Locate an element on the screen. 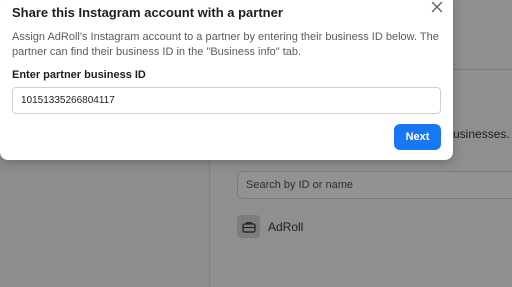 This screenshot has height=287, width=512. business-id-label: Enter partner business ID is located at coordinates (79, 75).